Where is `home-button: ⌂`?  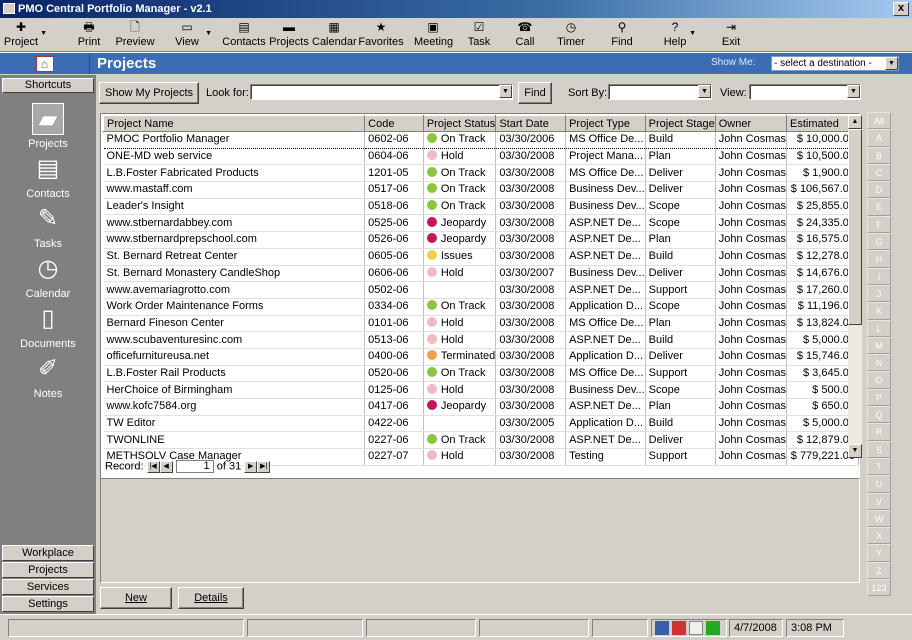
home-button: ⌂ is located at coordinates (45, 63).